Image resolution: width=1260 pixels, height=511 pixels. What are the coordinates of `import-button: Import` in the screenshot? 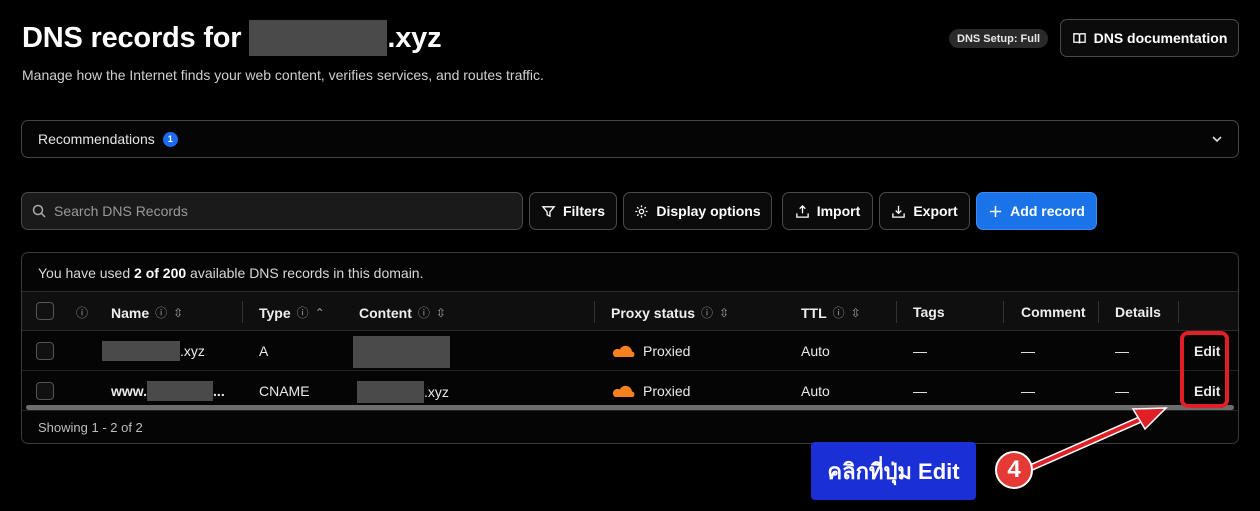 It's located at (827, 211).